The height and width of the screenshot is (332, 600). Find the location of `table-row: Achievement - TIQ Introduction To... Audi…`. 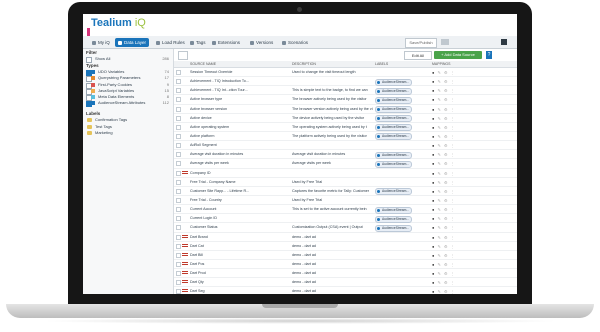

table-row: Achievement - TIQ Introduction To... Audi… is located at coordinates (345, 82).